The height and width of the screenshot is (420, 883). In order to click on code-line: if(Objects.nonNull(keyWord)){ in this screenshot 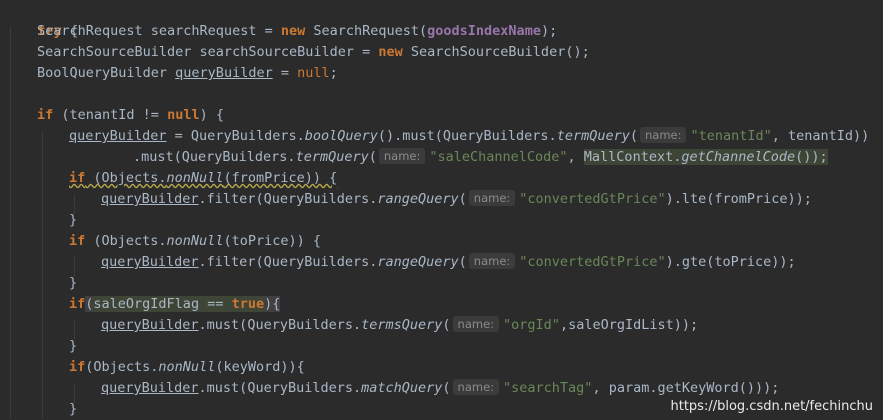, I will do `click(187, 367)`.